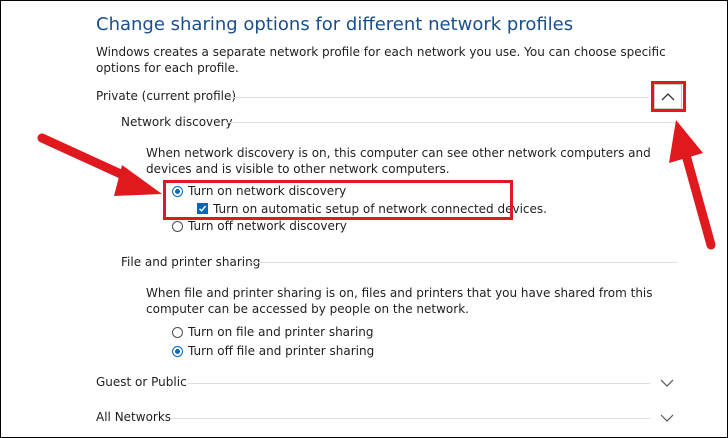 This screenshot has width=728, height=438. What do you see at coordinates (138, 180) in the screenshot?
I see `left-arrow-head` at bounding box center [138, 180].